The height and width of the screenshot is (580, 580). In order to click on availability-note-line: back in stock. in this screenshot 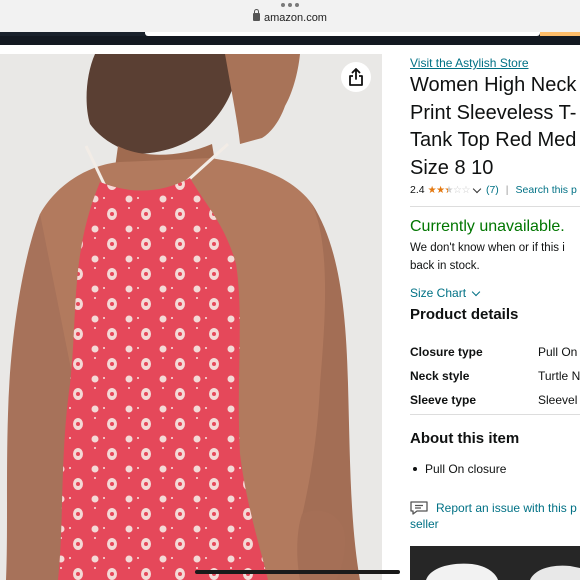, I will do `click(445, 265)`.